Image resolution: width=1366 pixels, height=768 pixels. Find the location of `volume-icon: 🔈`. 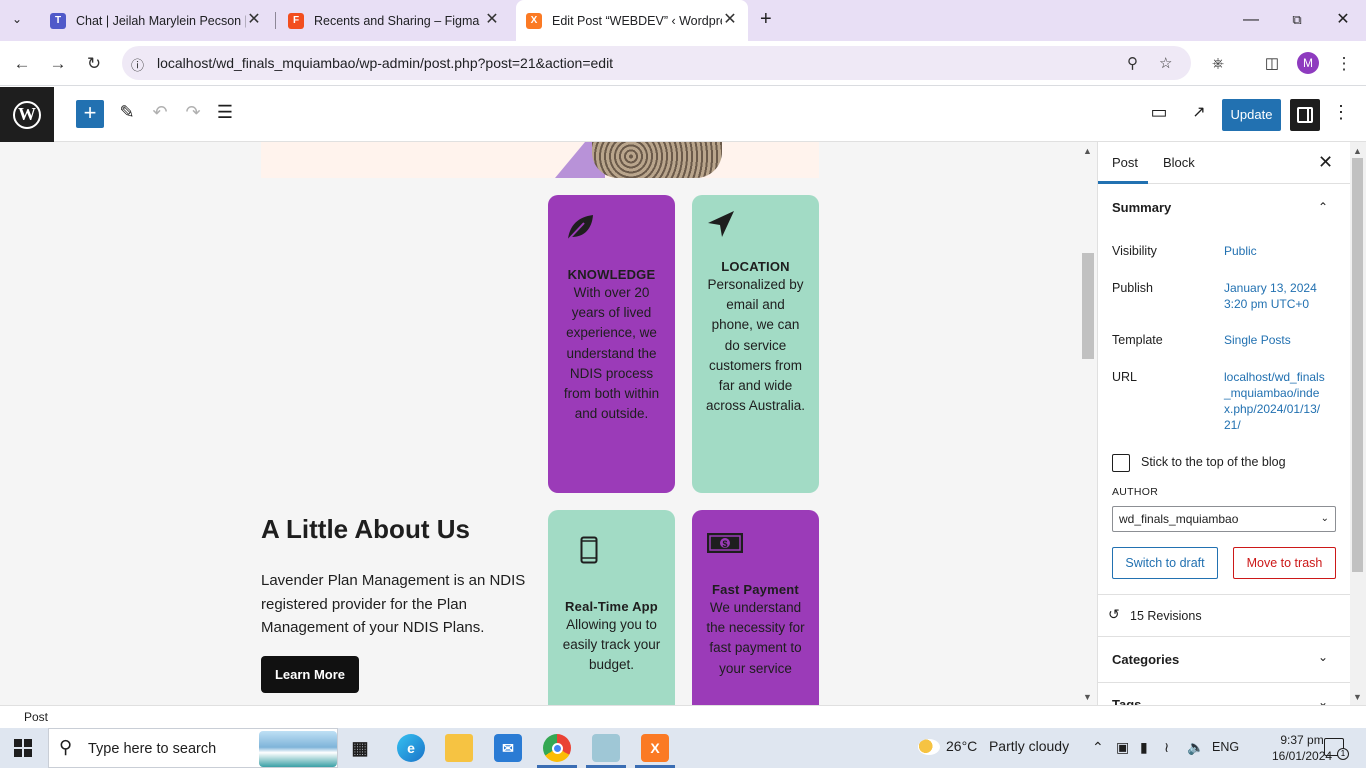

volume-icon: 🔈 is located at coordinates (1195, 747).